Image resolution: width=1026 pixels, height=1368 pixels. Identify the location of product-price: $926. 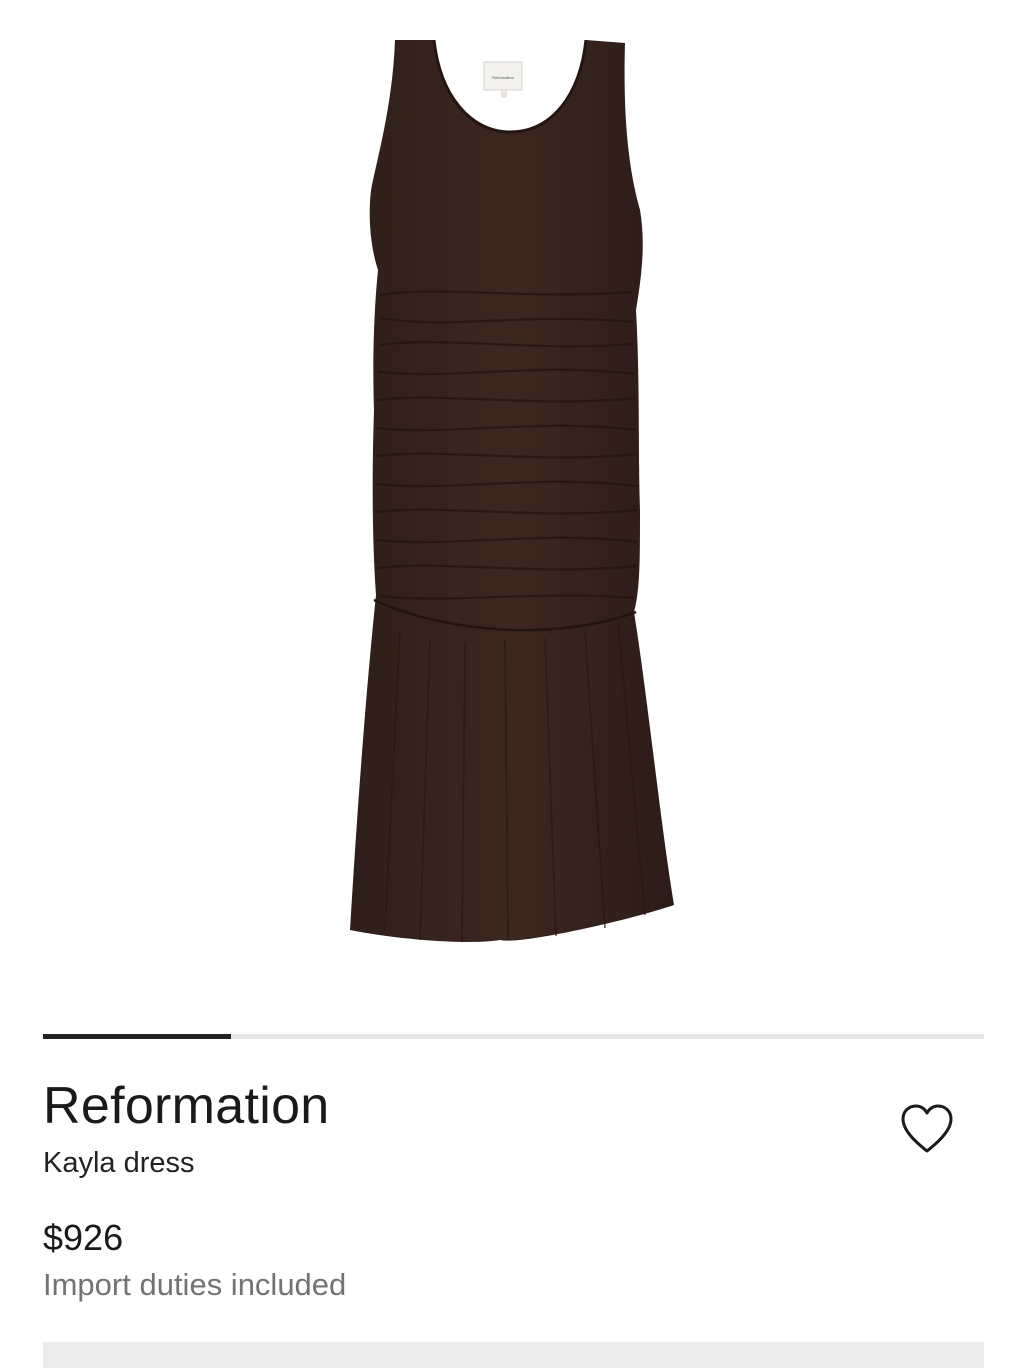
(83, 1237).